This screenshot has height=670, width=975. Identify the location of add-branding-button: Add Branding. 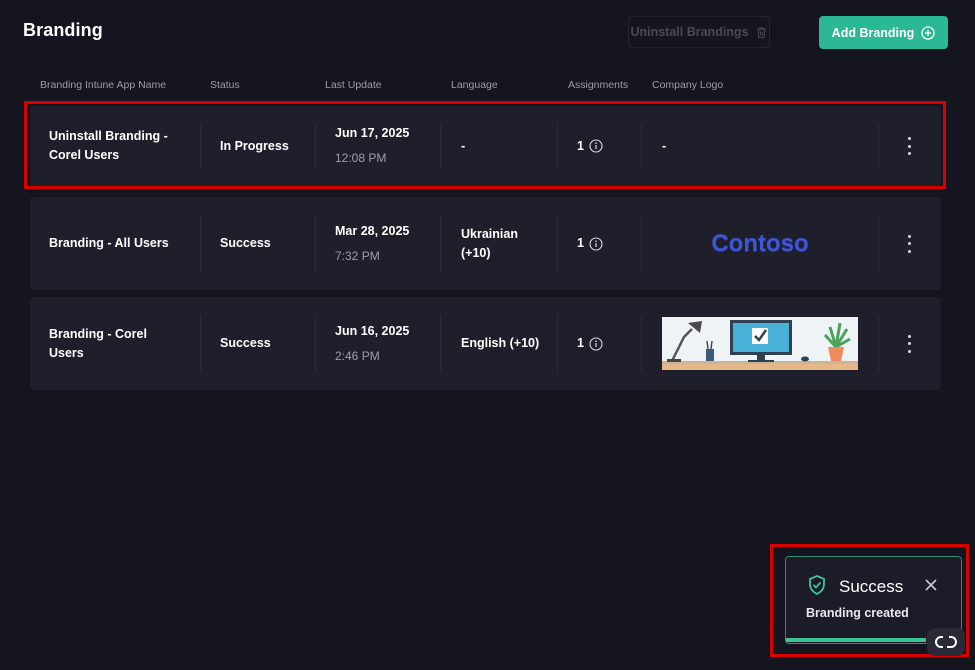
(883, 32).